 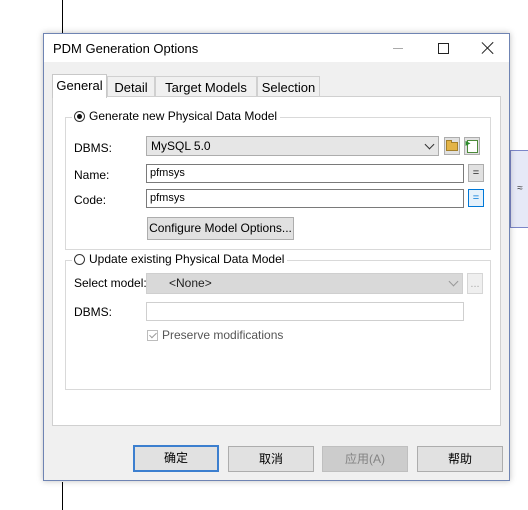 I want to click on apply-button: 应用(A), so click(x=365, y=459).